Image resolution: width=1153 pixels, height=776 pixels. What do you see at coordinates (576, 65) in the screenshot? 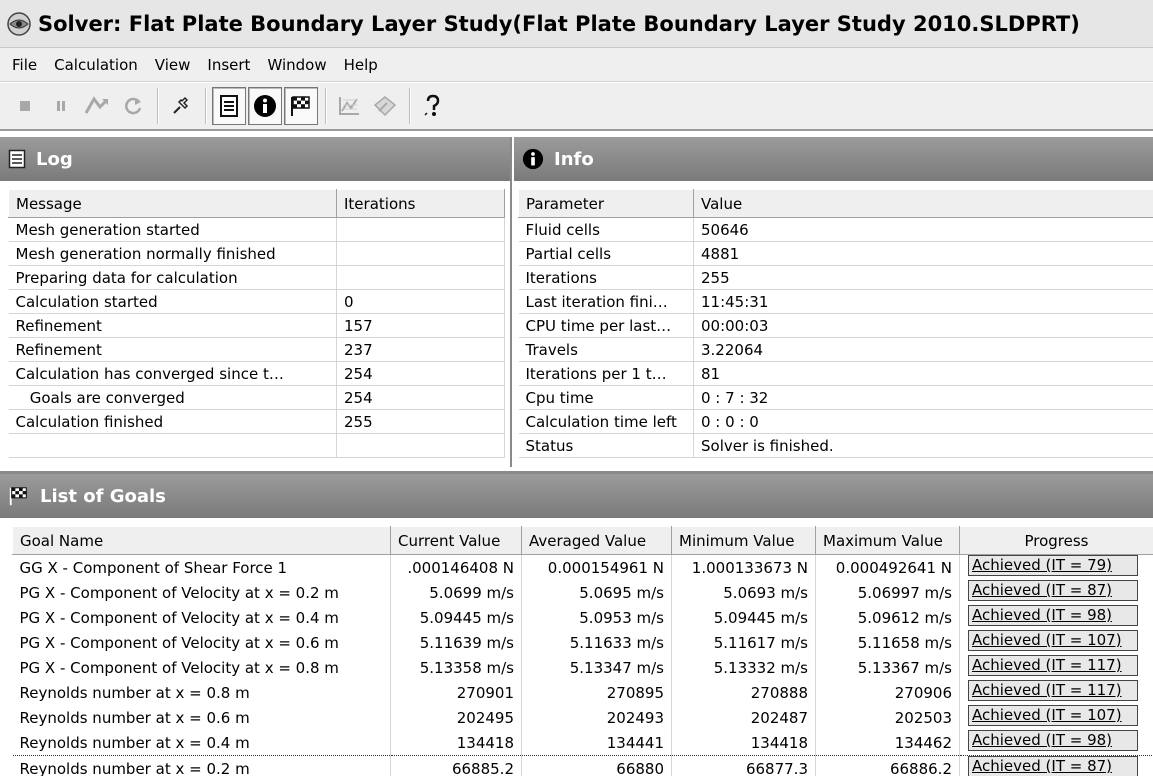
I see `menu-bar: File Calculation View Insert Window Help` at bounding box center [576, 65].